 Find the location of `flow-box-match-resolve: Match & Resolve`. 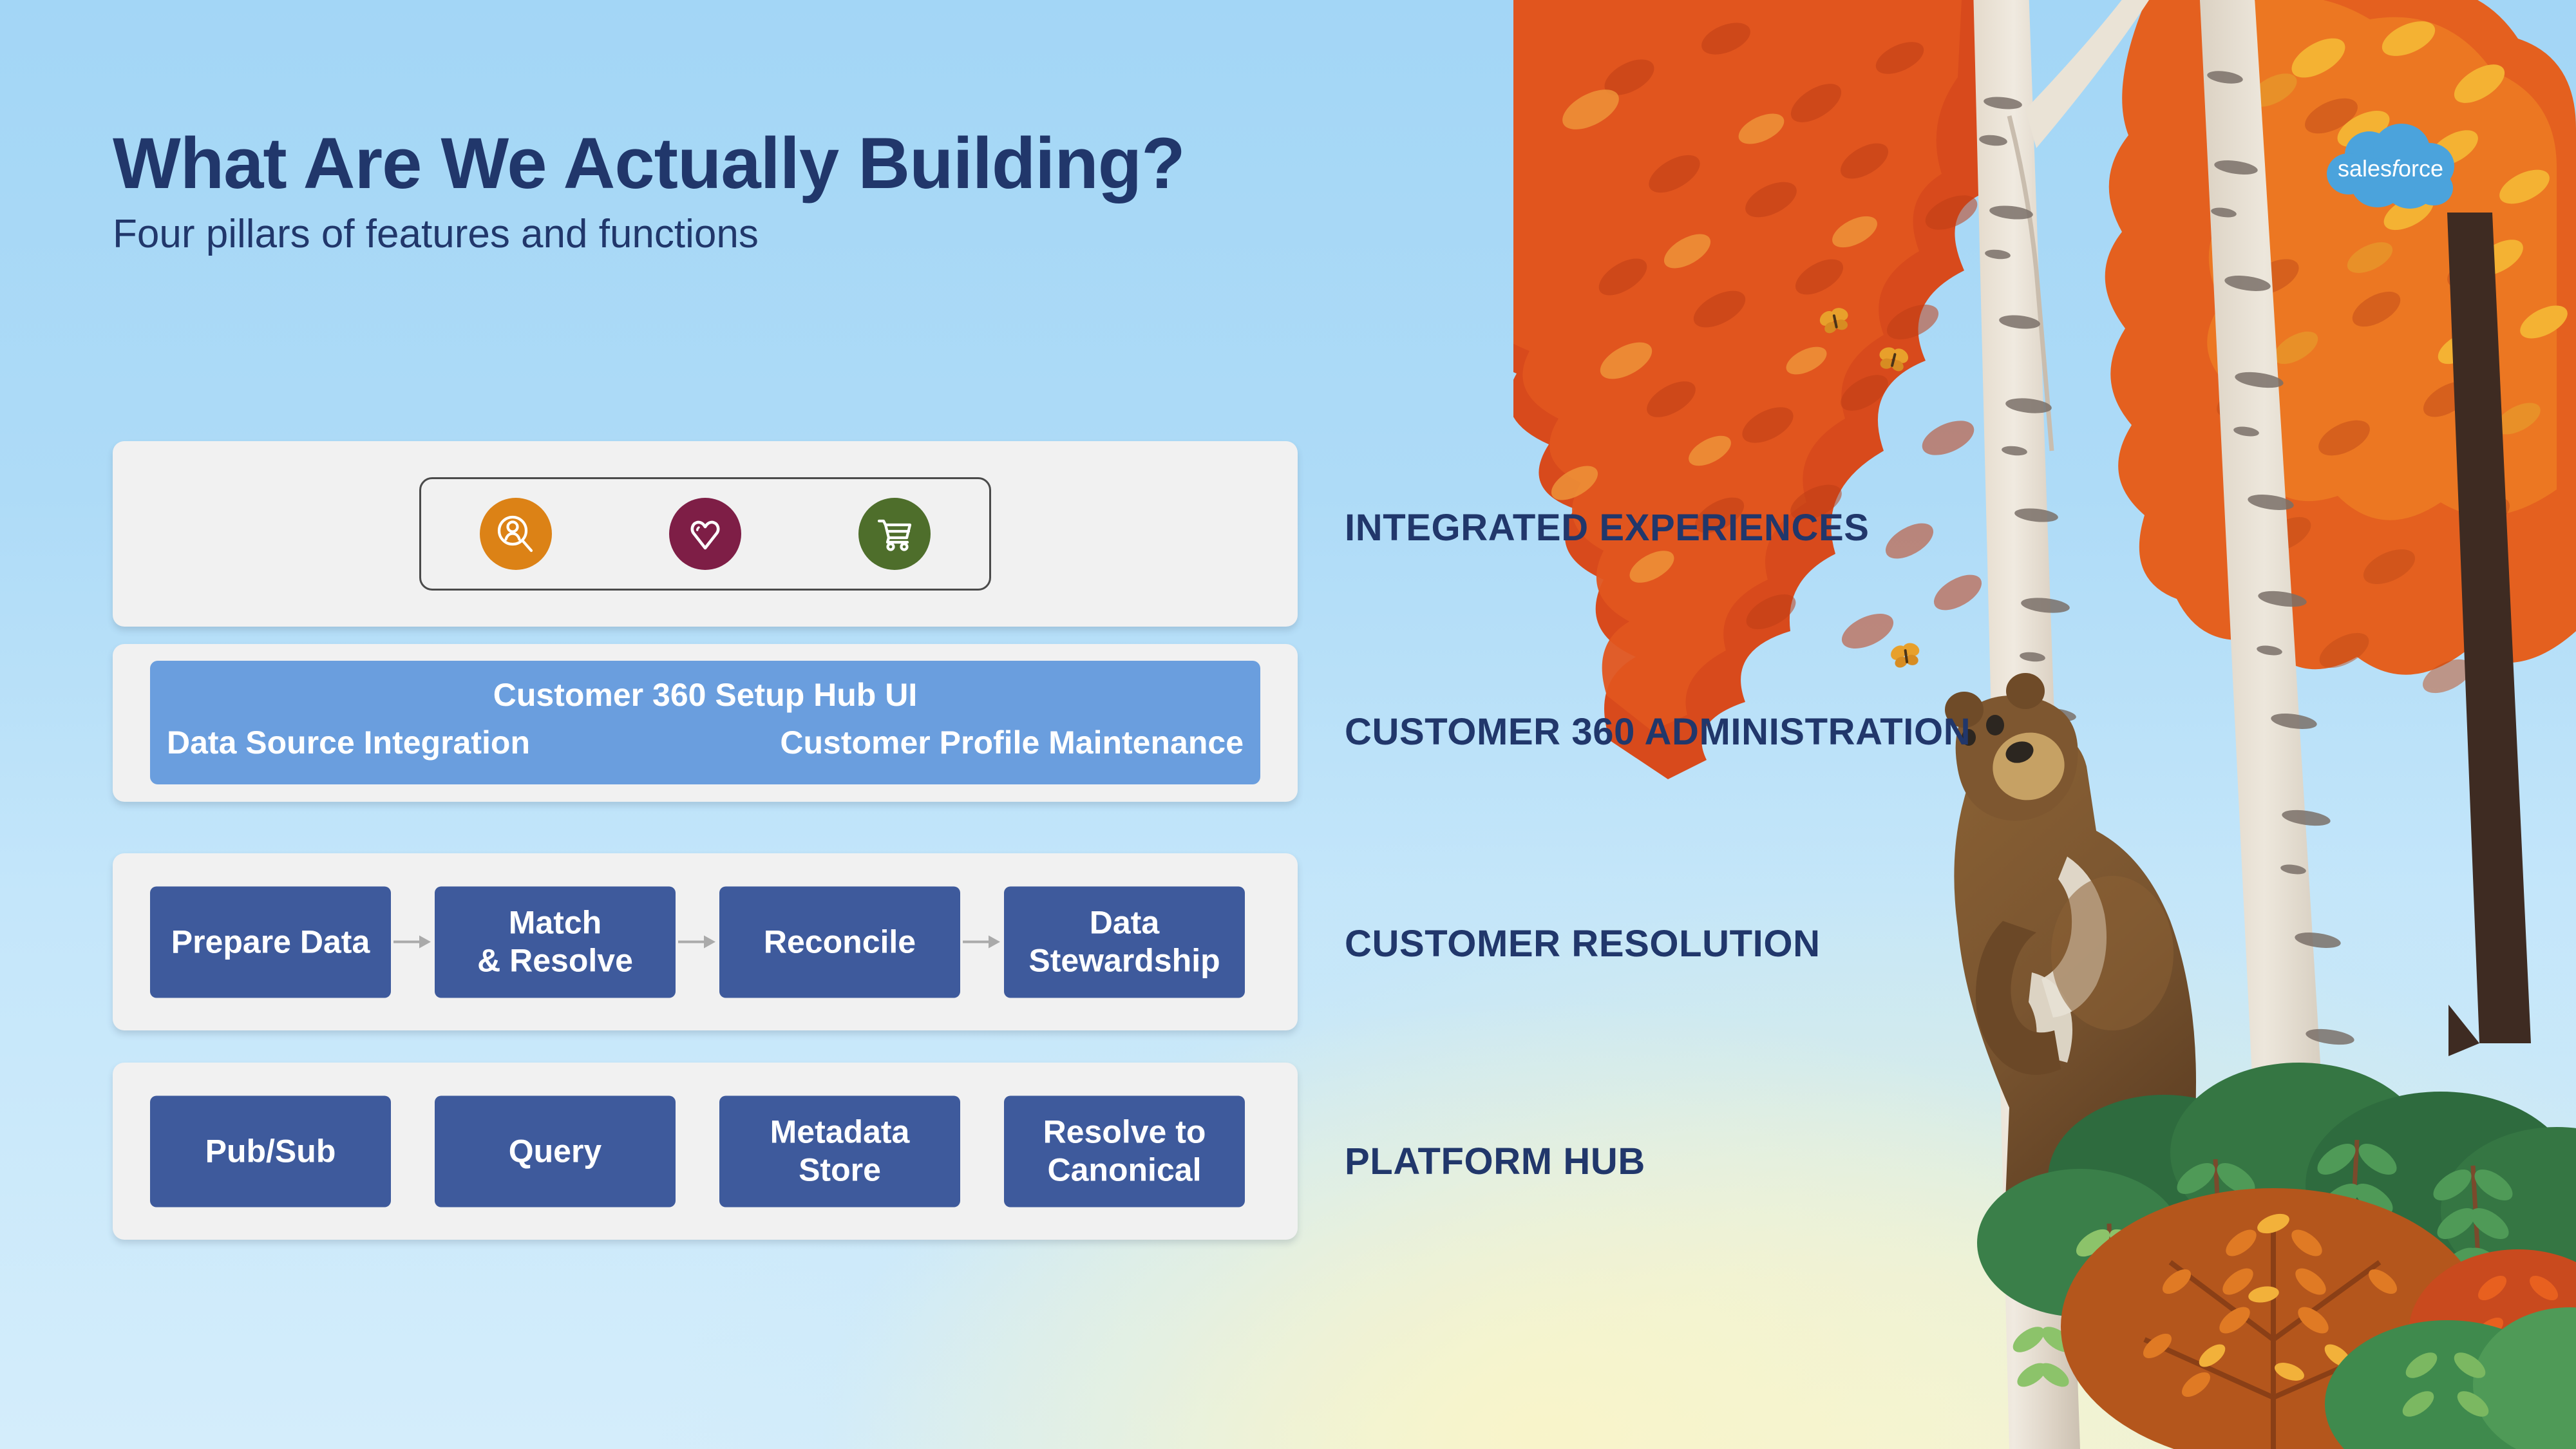

flow-box-match-resolve: Match & Resolve is located at coordinates (555, 942).